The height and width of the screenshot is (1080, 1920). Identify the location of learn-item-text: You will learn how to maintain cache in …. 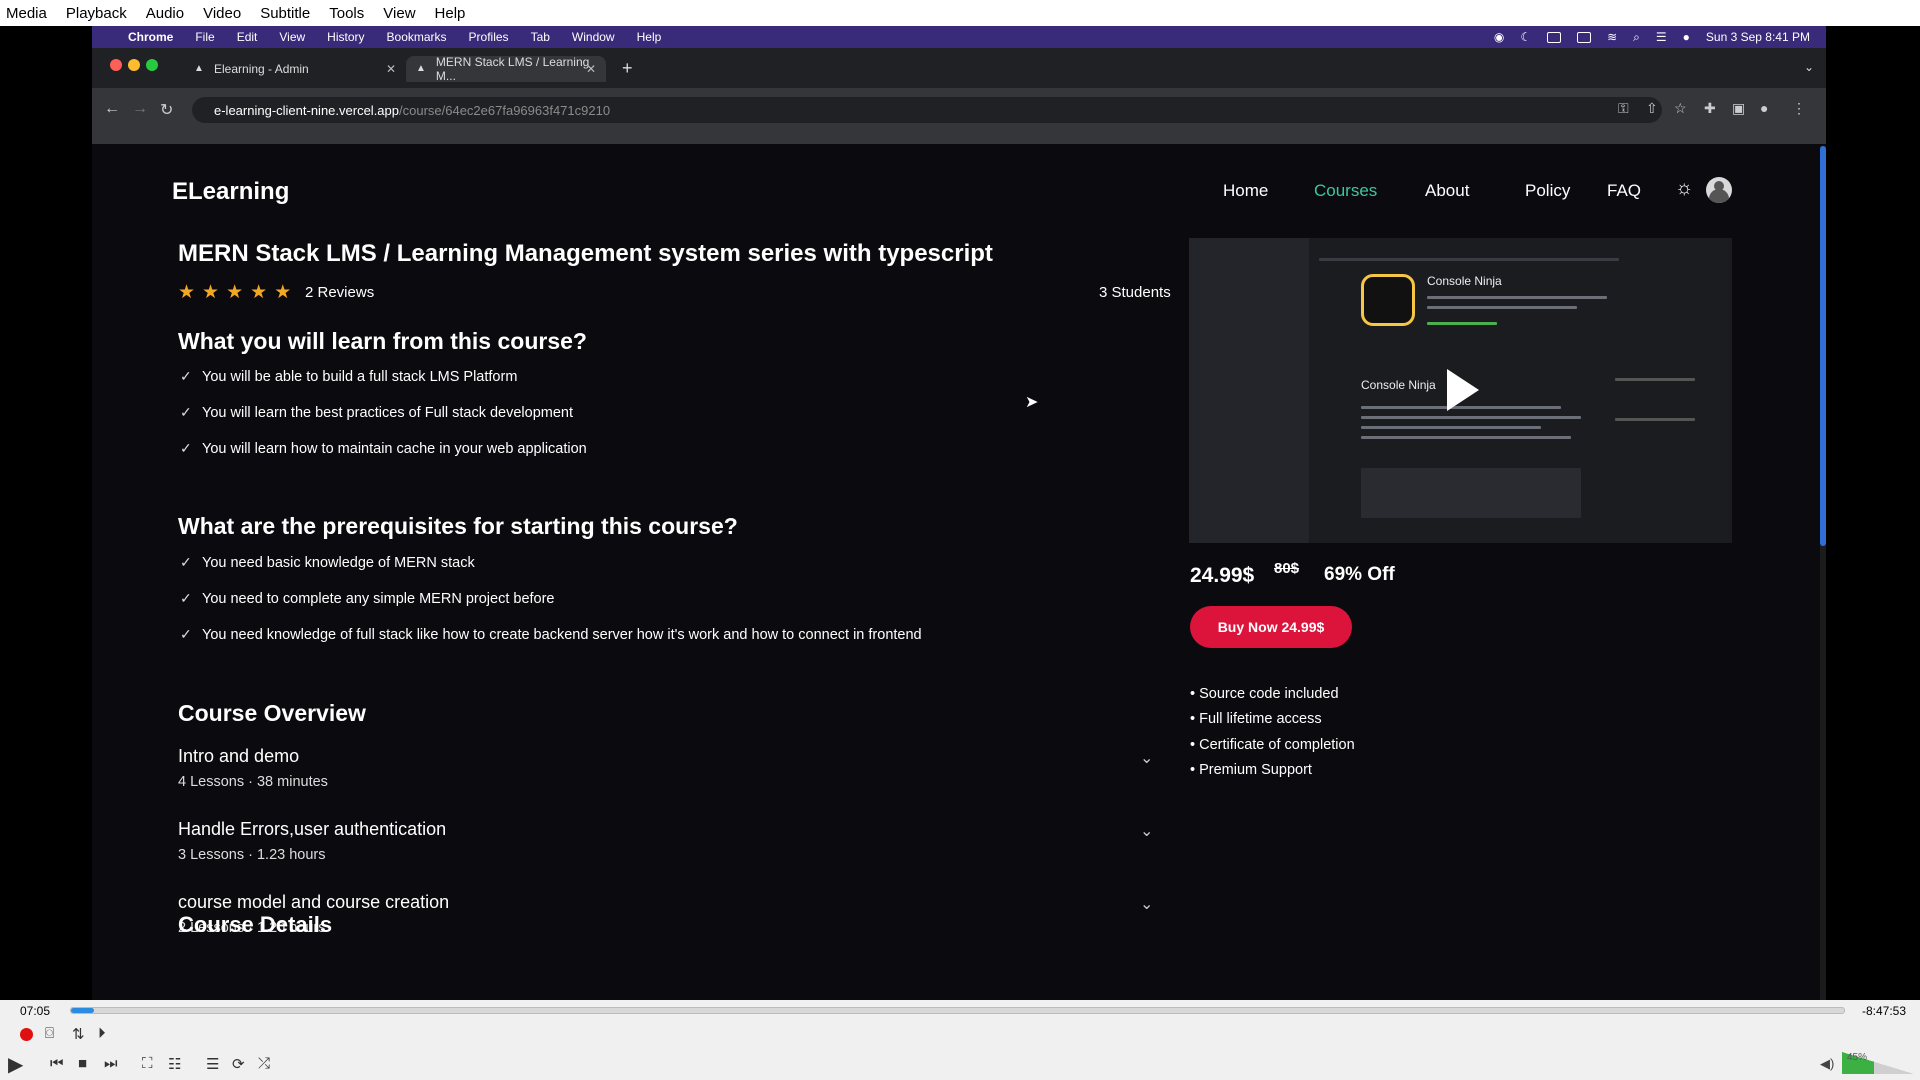
(394, 448).